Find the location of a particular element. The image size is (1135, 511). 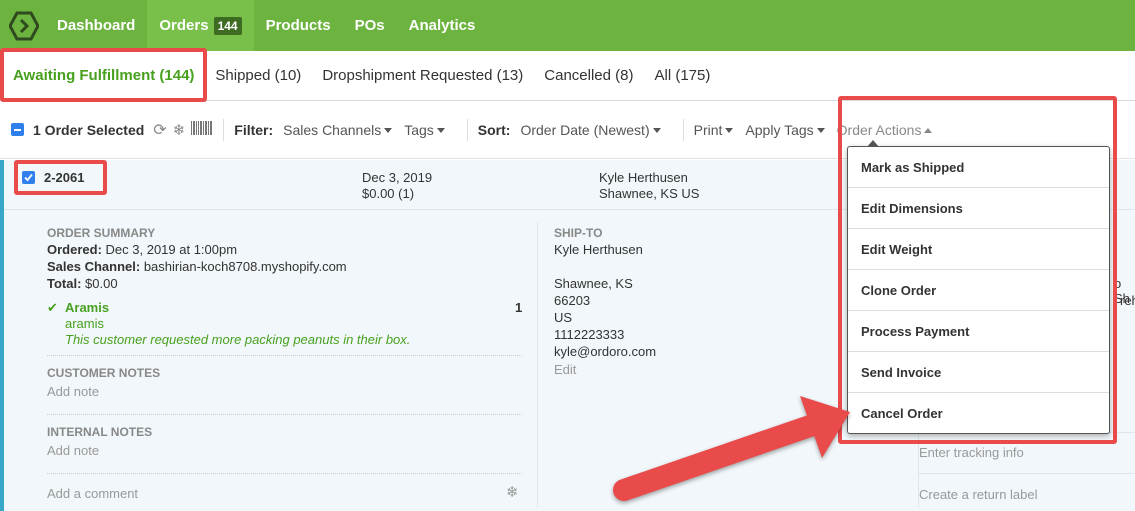

ordoro-logo is located at coordinates (24, 25).